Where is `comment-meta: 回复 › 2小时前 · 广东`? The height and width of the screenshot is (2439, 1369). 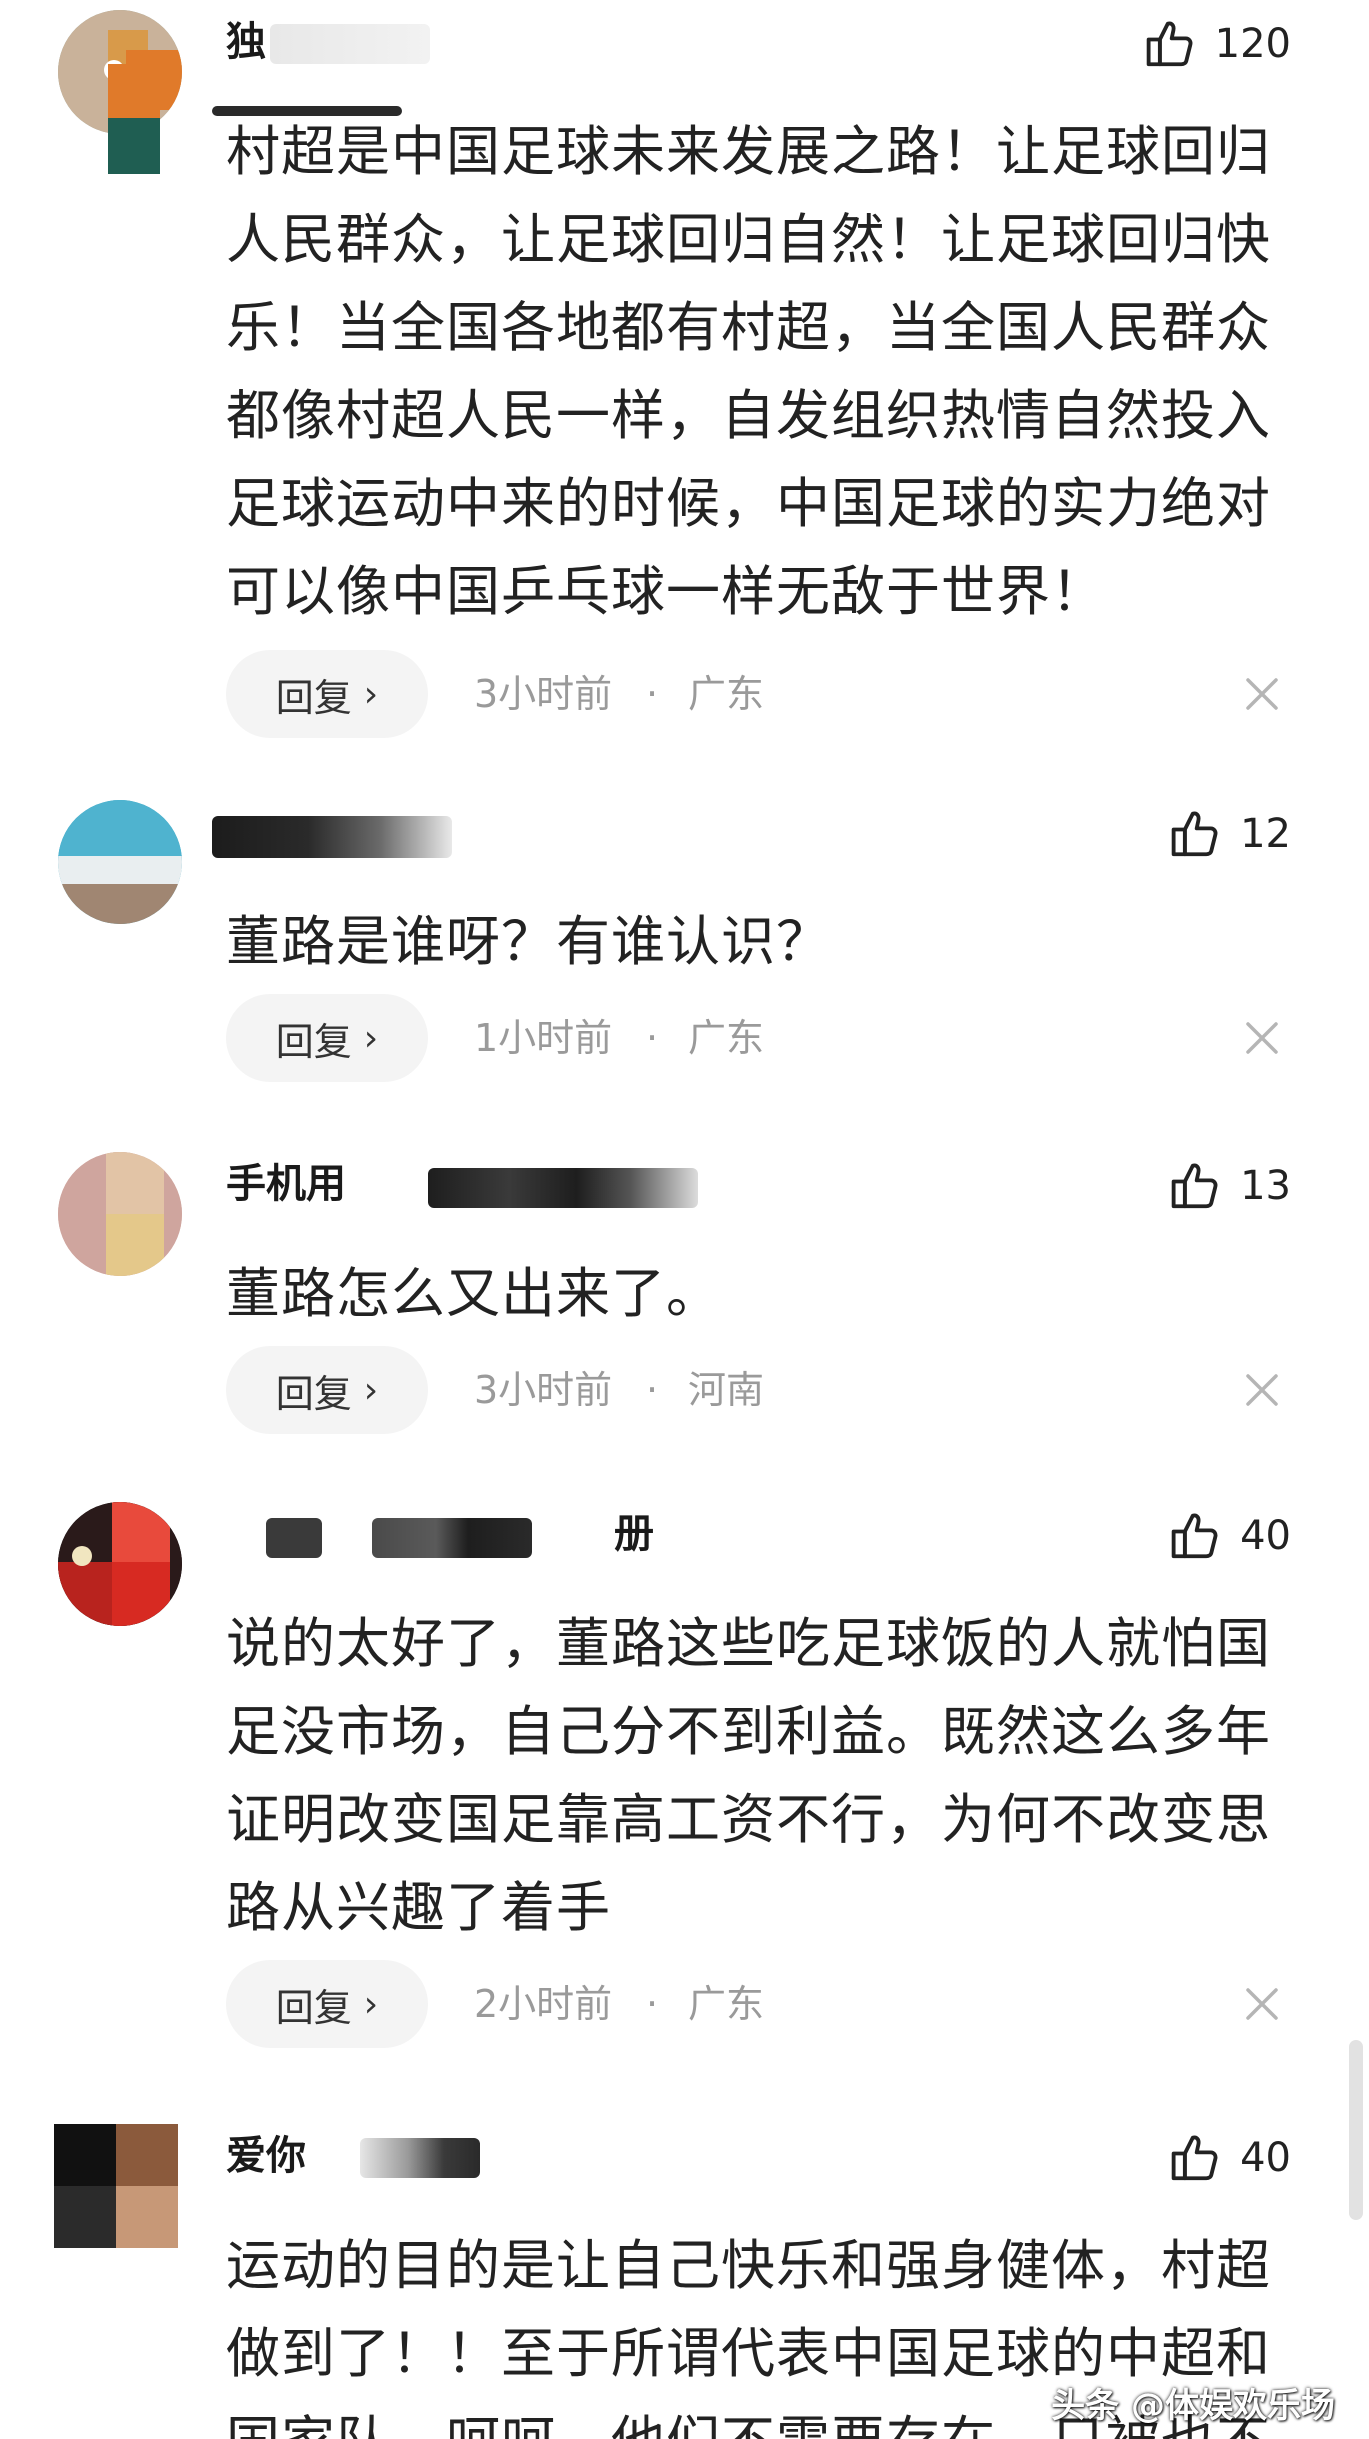 comment-meta: 回复 › 2小时前 · 广东 is located at coordinates (766, 2004).